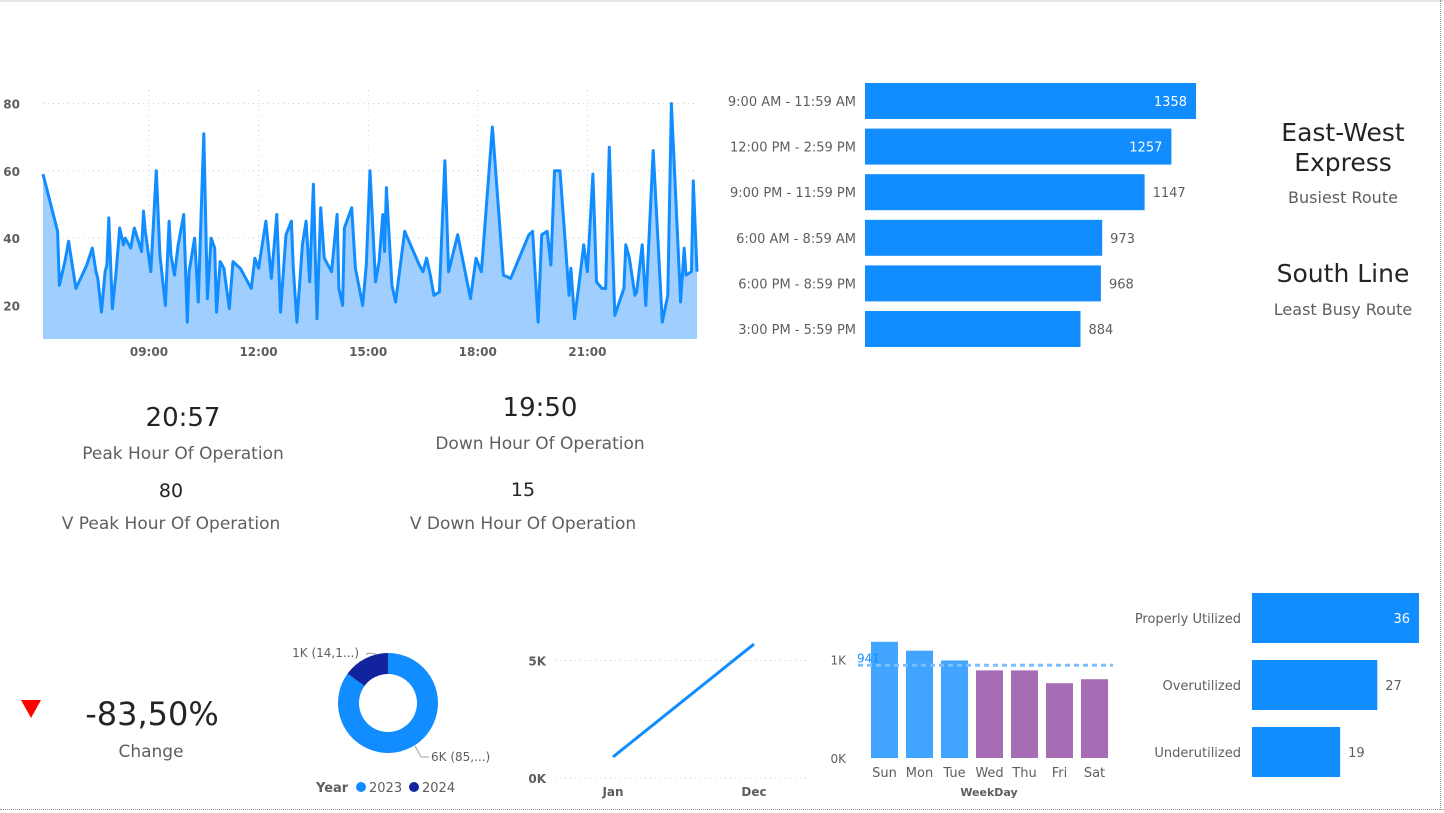 The height and width of the screenshot is (813, 1444). I want to click on bar-category-label: 6:00 PM - 8:59 PM, so click(797, 284).